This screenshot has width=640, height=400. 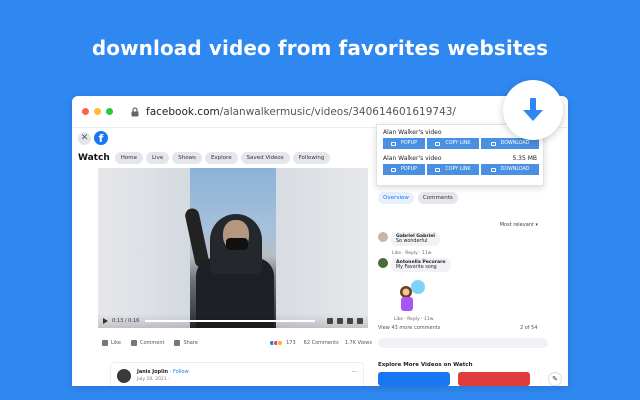 I want to click on comment-item: Gabriel Gabriel So wonderful, so click(x=409, y=239).